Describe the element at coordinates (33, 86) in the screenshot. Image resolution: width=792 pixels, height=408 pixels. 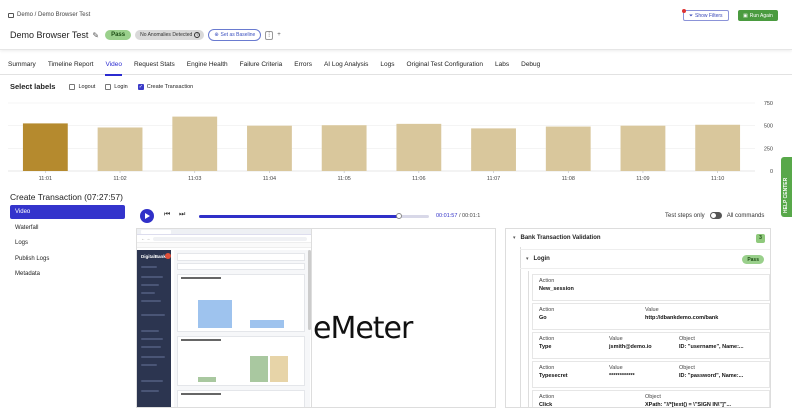
I see `select-labels-title: Select labels` at that location.